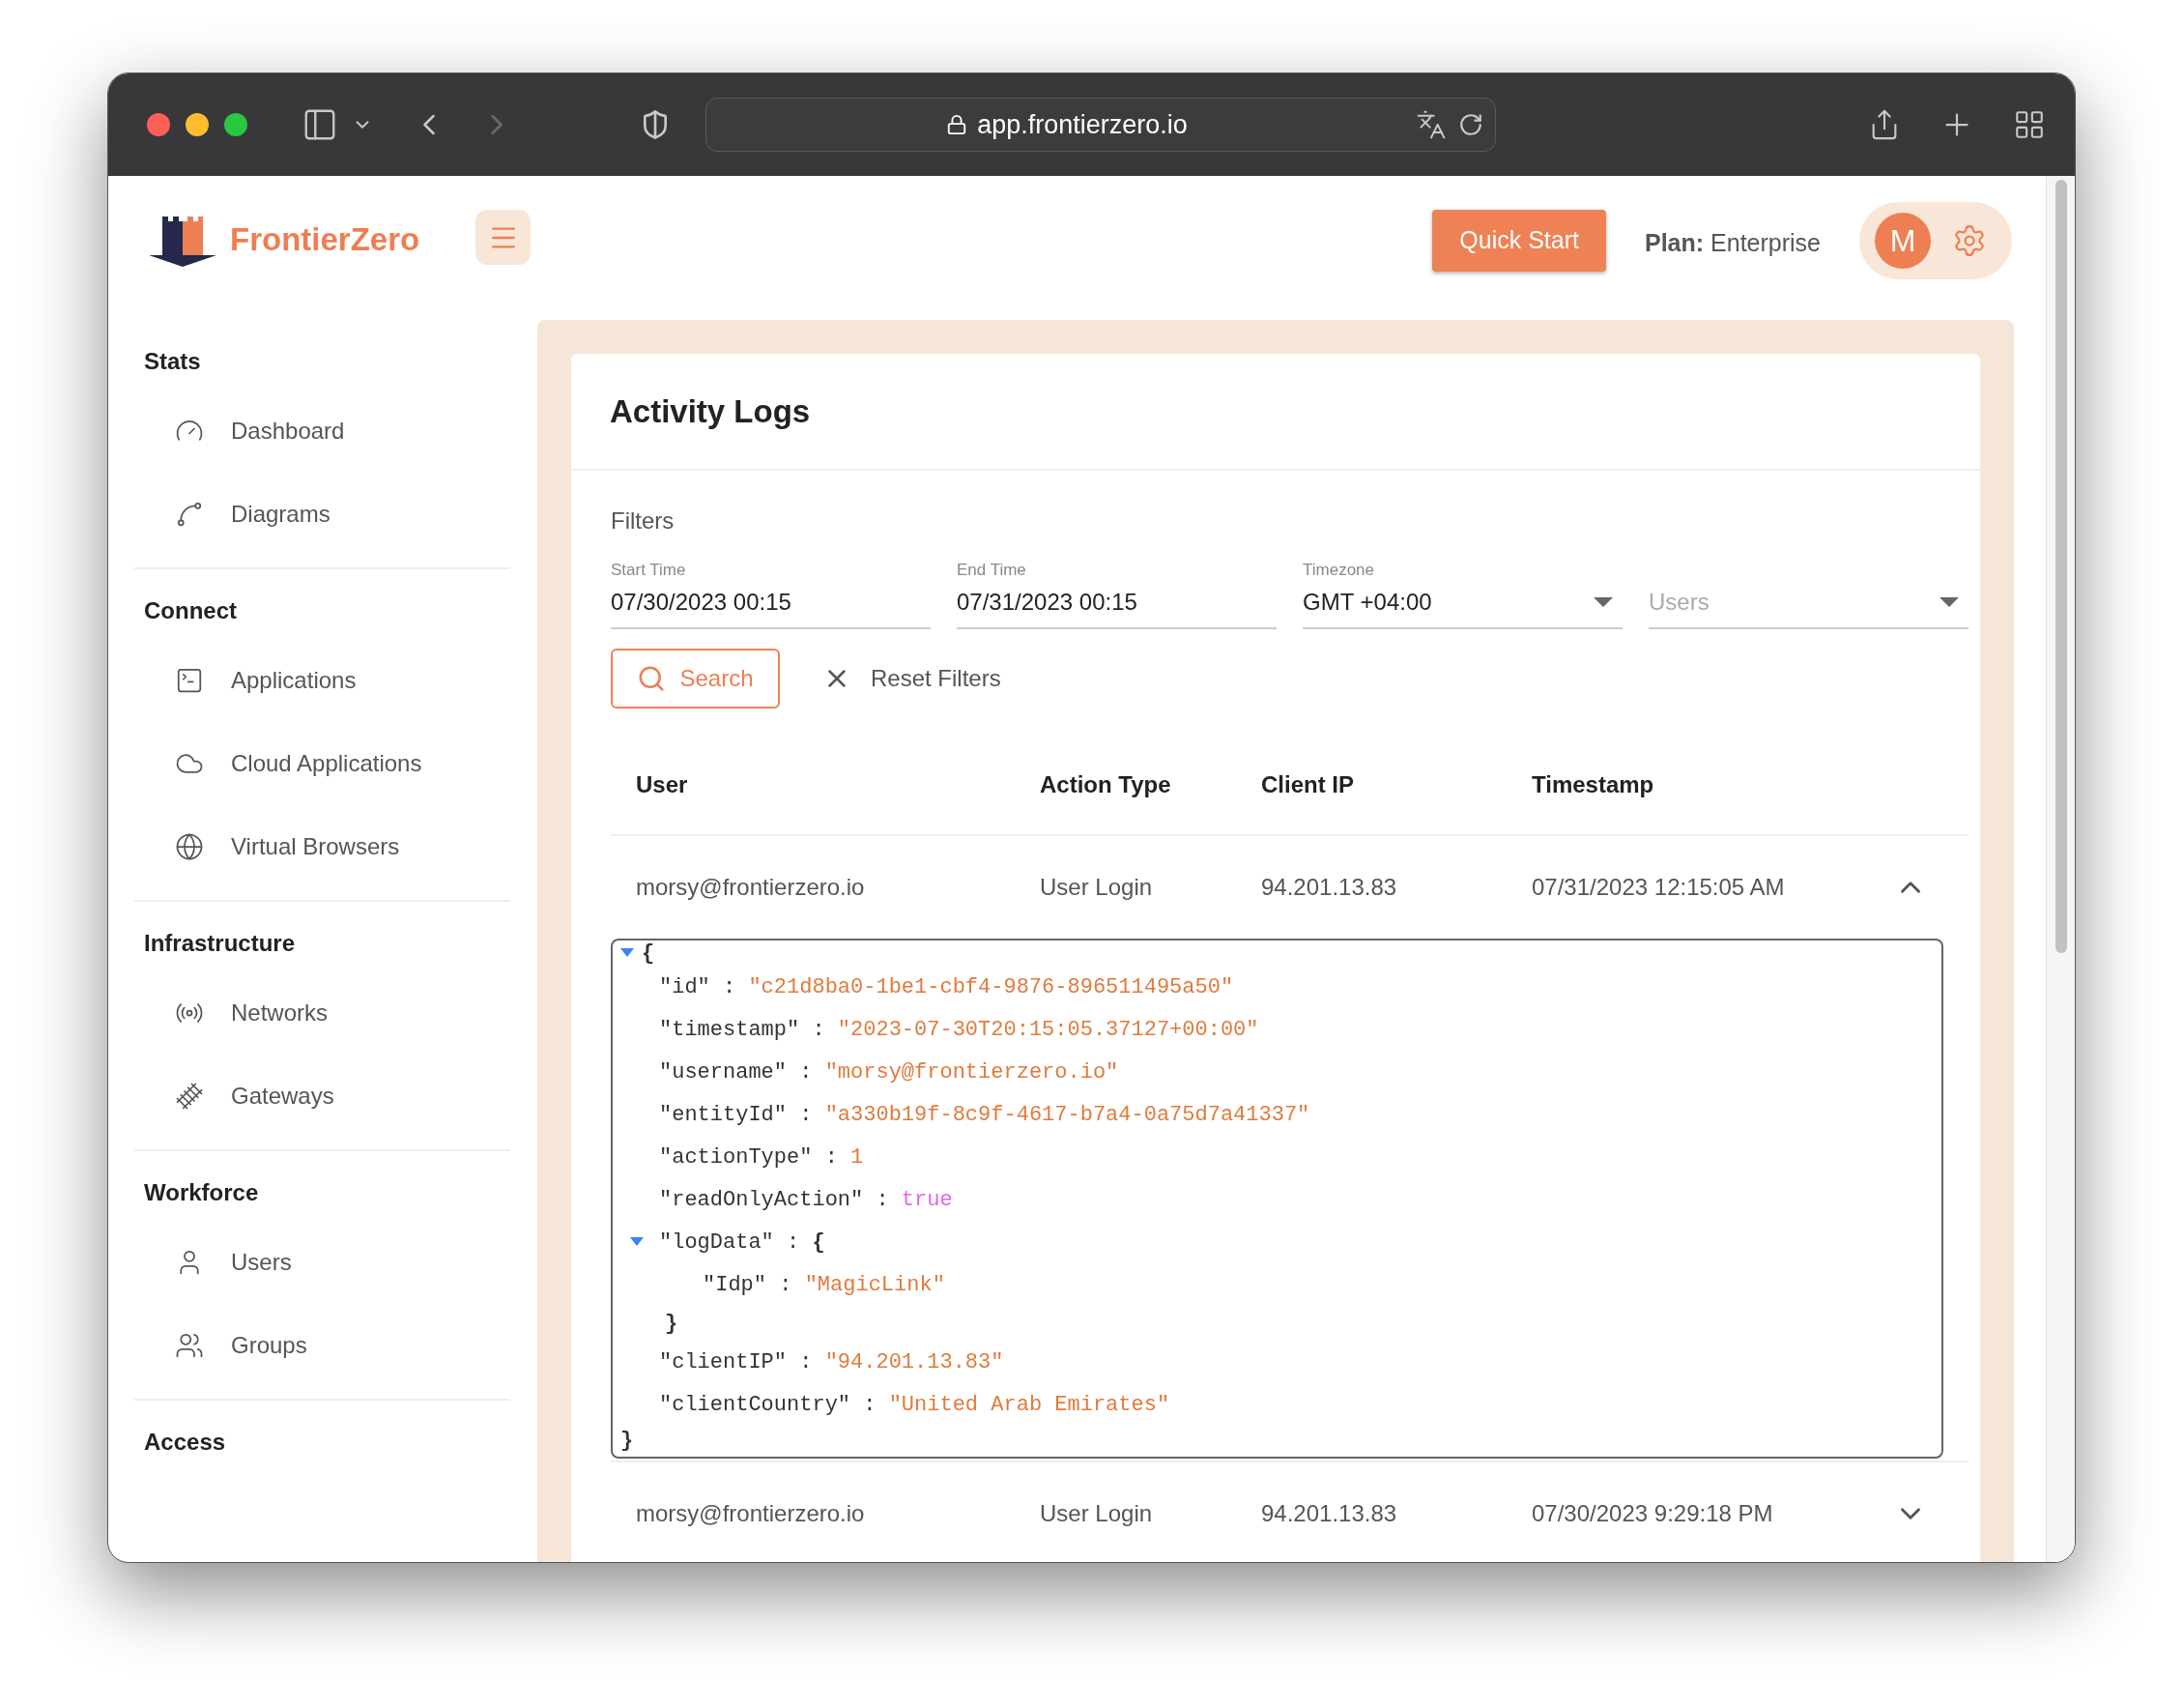 This screenshot has height=1707, width=2184. Describe the element at coordinates (755, 1157) in the screenshot. I see `json-key: "actionType" :` at that location.